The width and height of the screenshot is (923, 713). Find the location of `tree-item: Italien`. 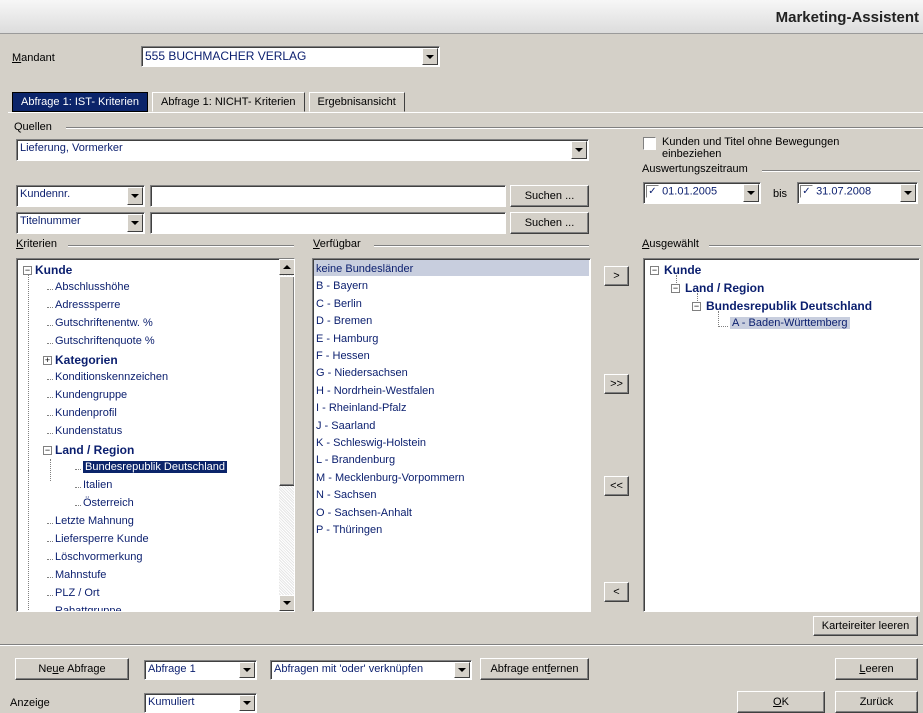

tree-item: Italien is located at coordinates (97, 485).